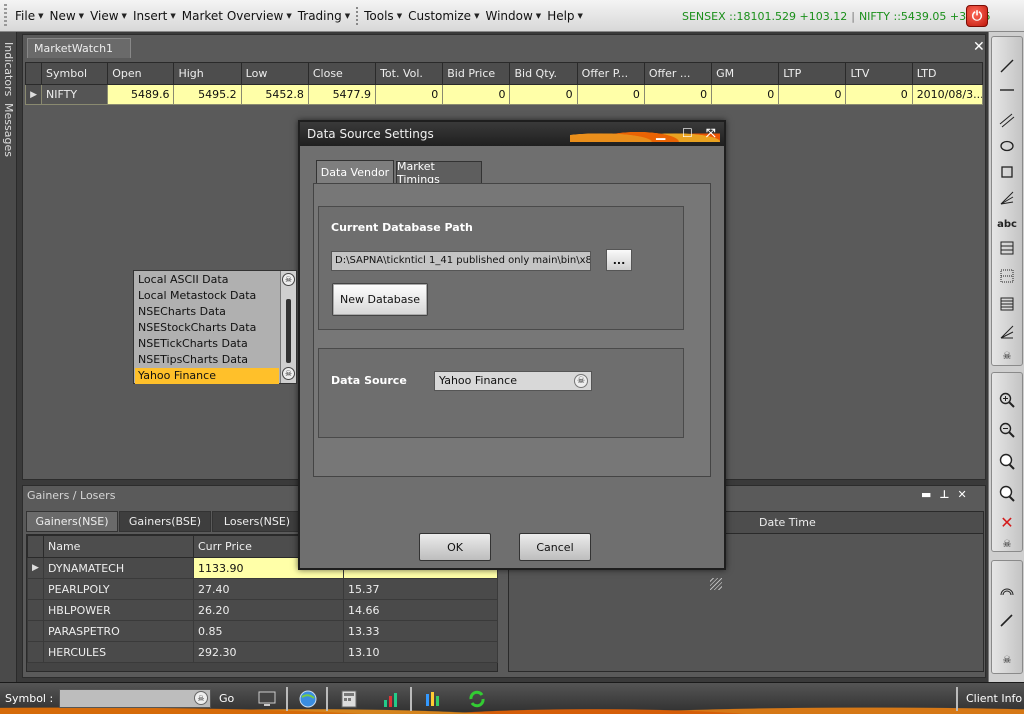 The width and height of the screenshot is (1024, 714). I want to click on gann-fan-icon, so click(1007, 332).